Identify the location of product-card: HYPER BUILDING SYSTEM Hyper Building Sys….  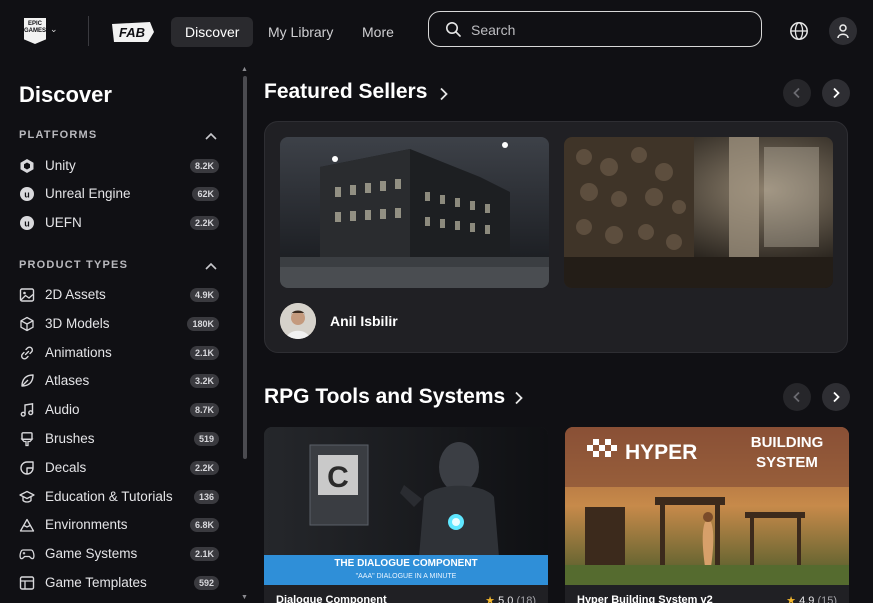
(707, 515).